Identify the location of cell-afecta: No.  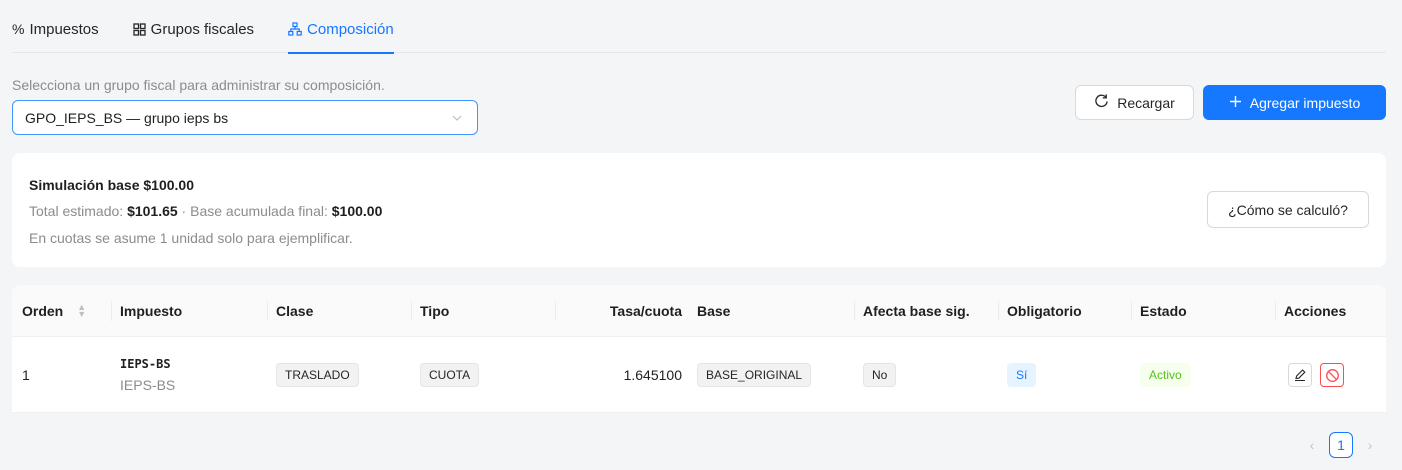
(880, 375).